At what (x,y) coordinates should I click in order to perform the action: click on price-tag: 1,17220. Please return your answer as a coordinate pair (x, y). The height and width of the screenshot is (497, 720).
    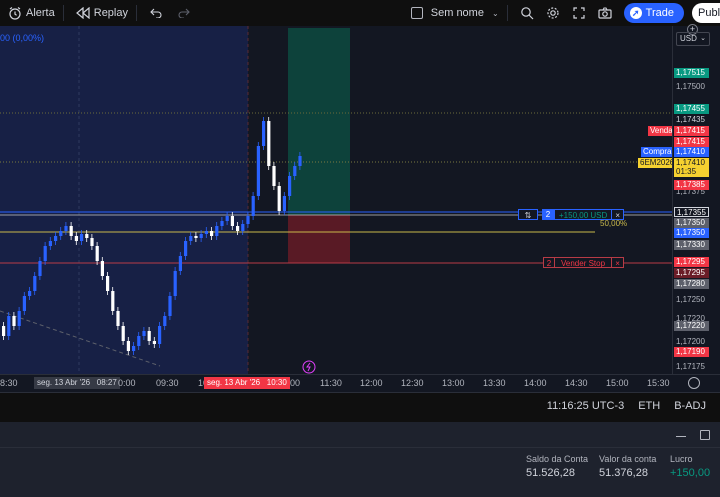
    Looking at the image, I should click on (691, 326).